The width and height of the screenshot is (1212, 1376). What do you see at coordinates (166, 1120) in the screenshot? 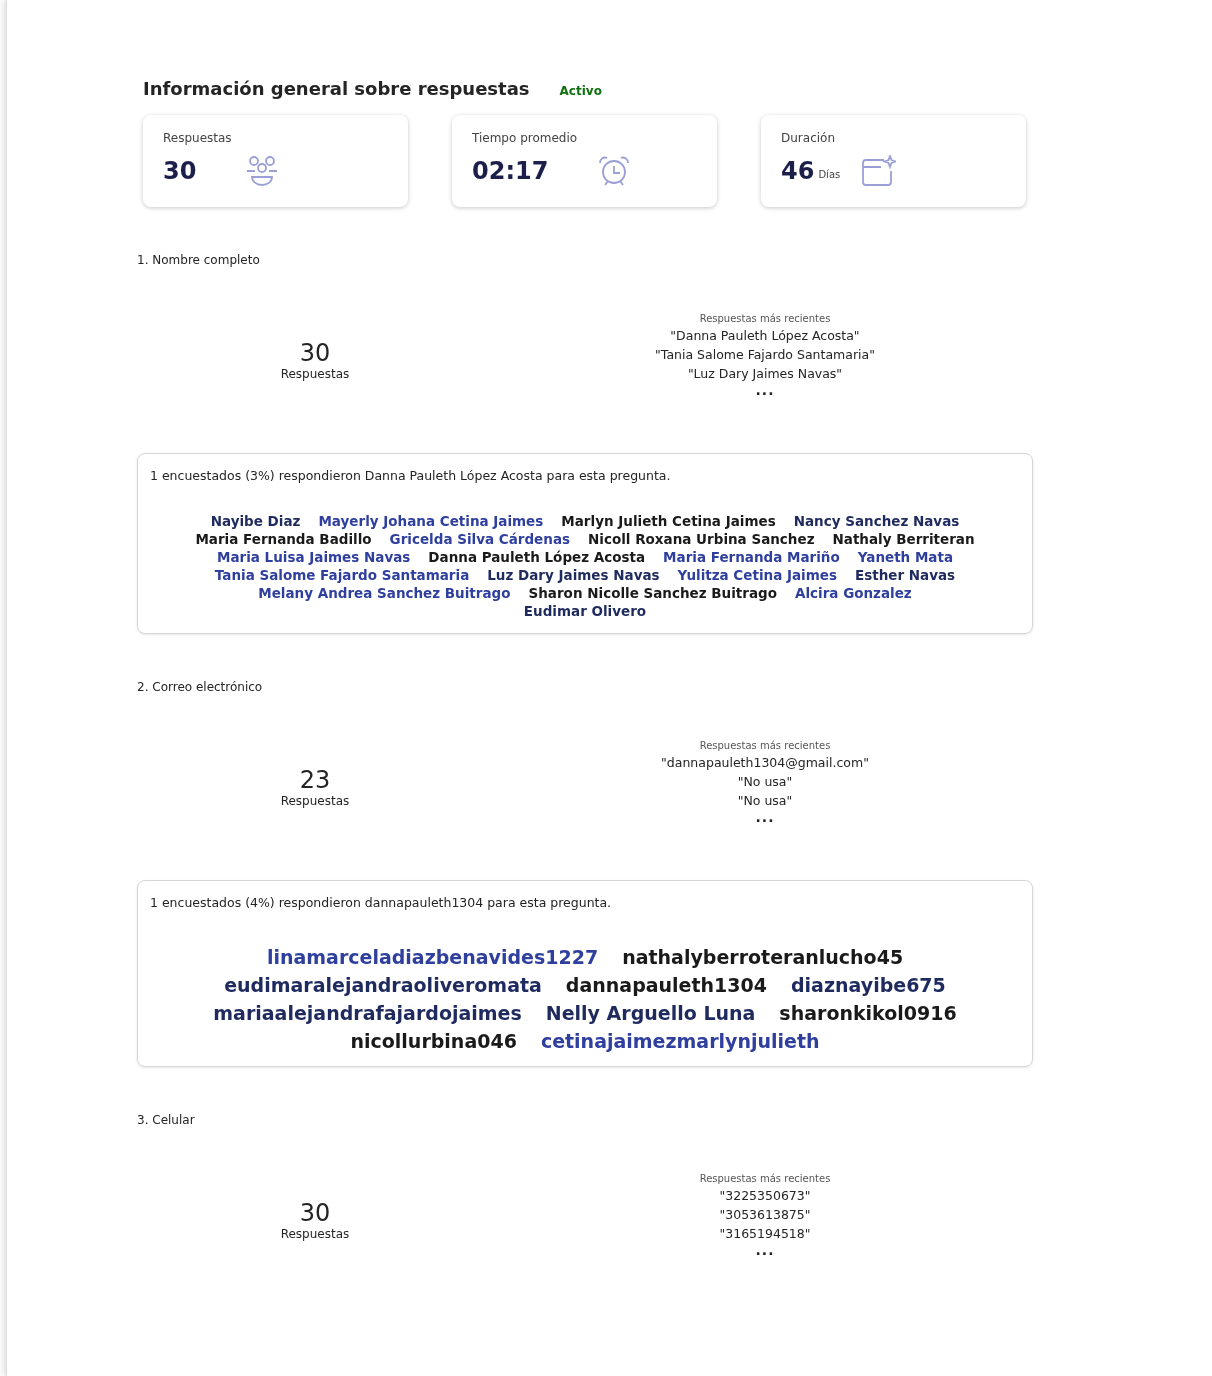
I see `question-title: 3. Celular` at bounding box center [166, 1120].